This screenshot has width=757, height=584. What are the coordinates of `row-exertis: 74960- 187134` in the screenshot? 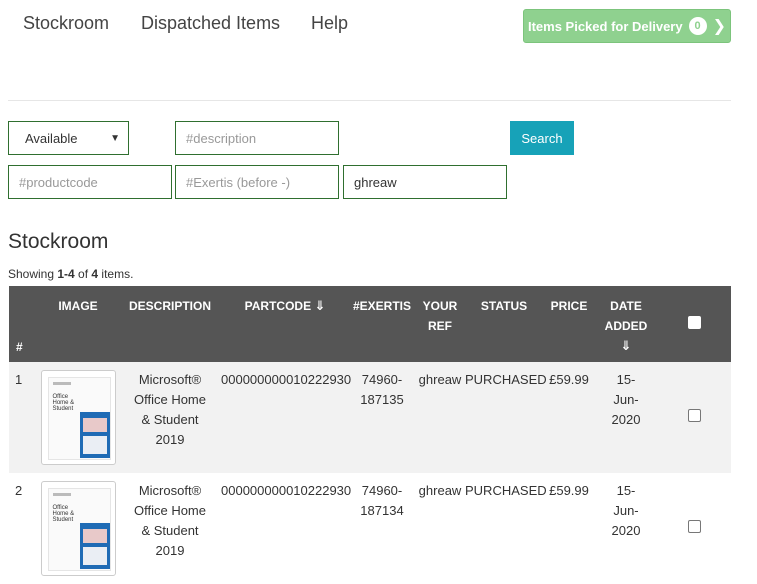 It's located at (382, 528).